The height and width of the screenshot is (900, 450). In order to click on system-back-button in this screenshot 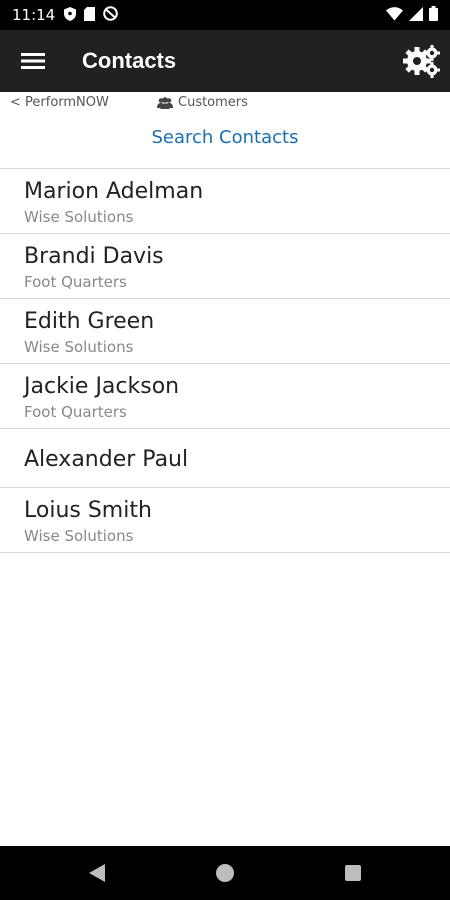, I will do `click(97, 873)`.